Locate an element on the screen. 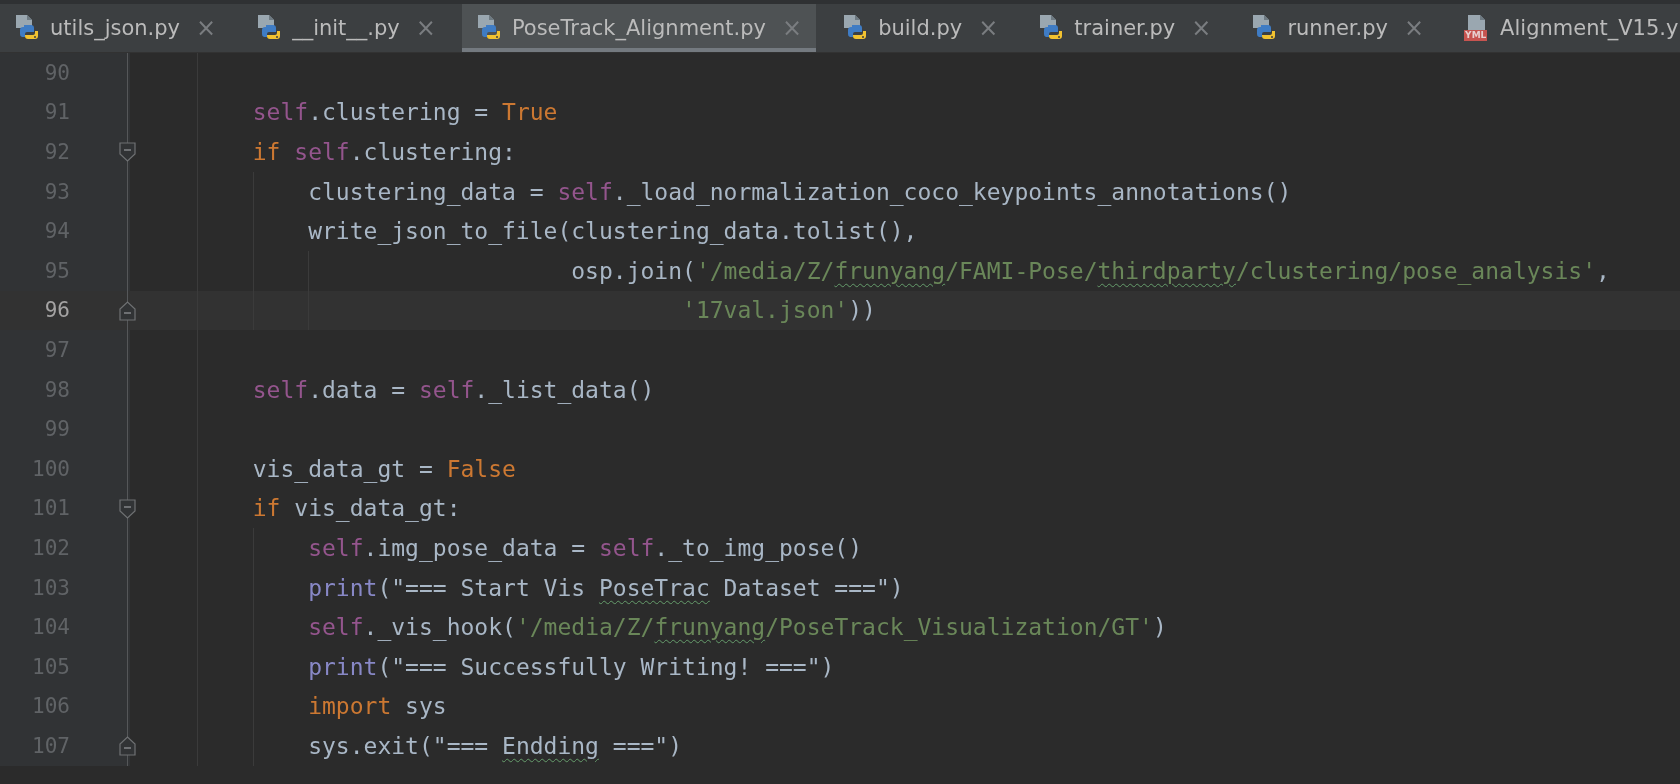 The height and width of the screenshot is (784, 1680). code-line: clustering_data = self._load_normalization_coco_keypoints_annotations() is located at coordinates (799, 191).